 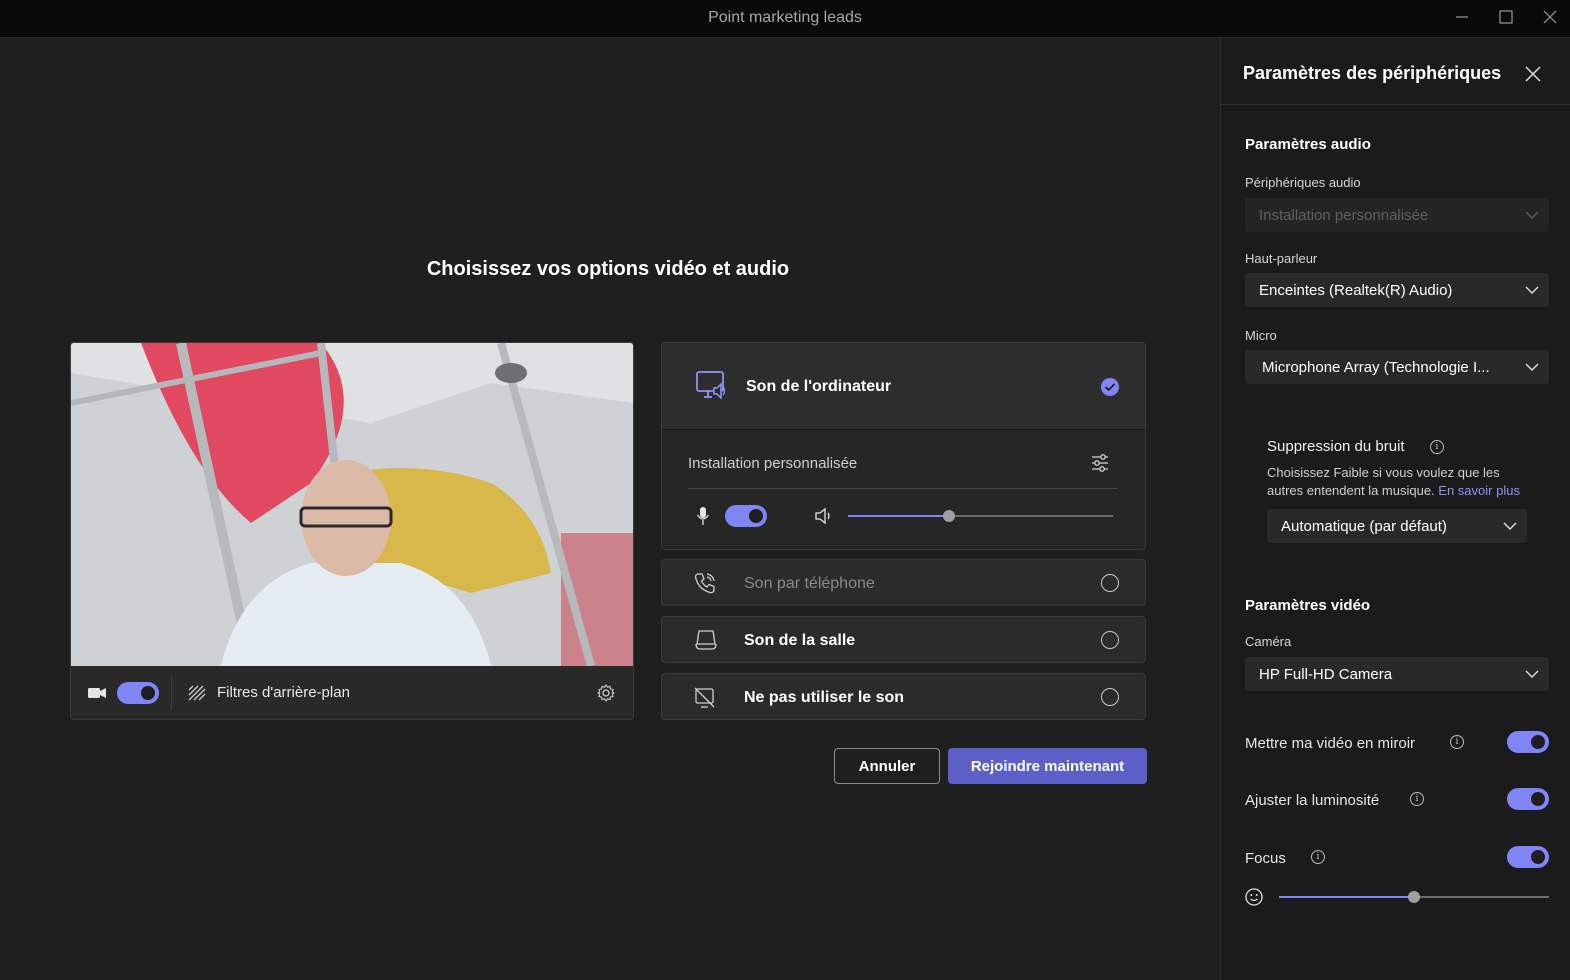 I want to click on noise-suppression-value: Automatique (par défaut), so click(x=1364, y=526).